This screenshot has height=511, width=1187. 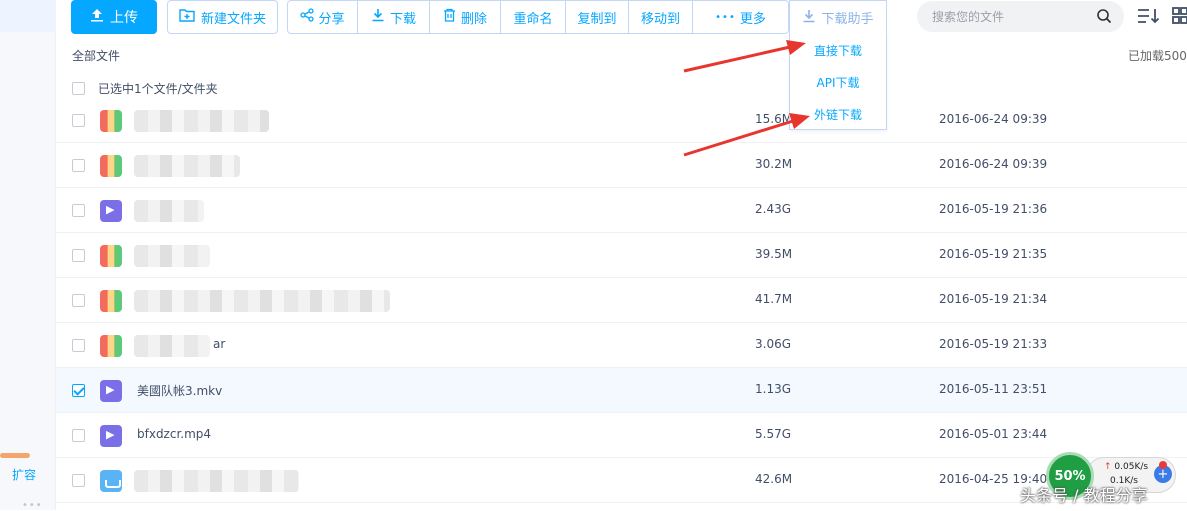 I want to click on more-button: ••• 更多, so click(x=740, y=17).